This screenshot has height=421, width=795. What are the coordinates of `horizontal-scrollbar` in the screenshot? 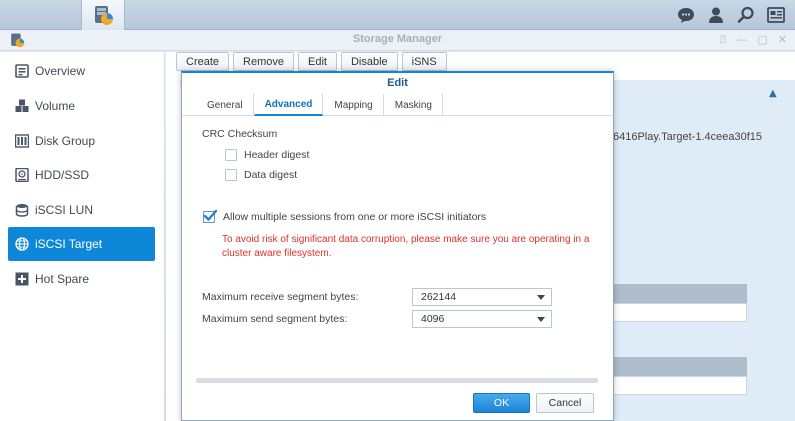 It's located at (397, 380).